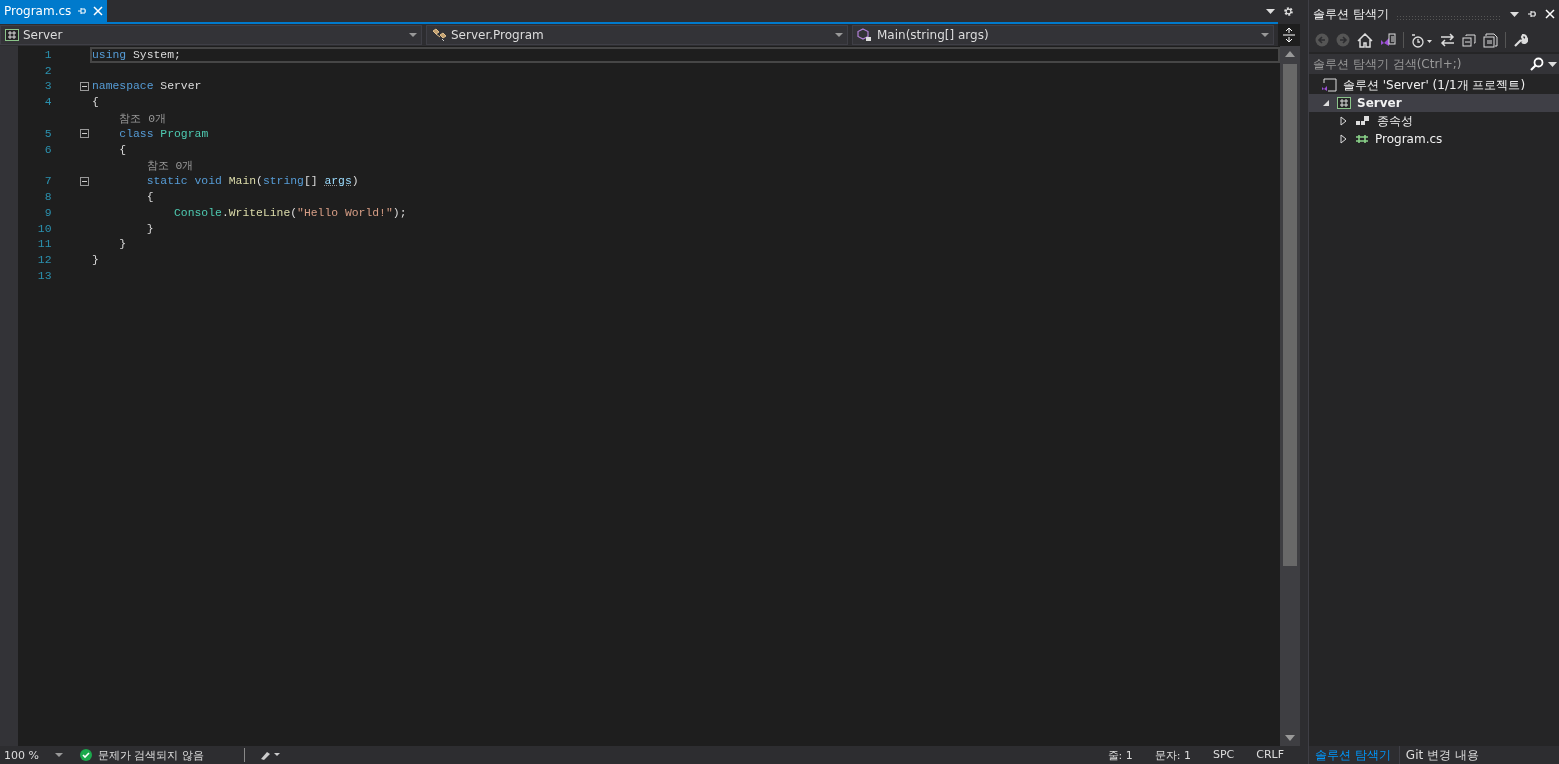 The image size is (1559, 764). What do you see at coordinates (1172, 755) in the screenshot?
I see `column-indicator: 문자: 1` at bounding box center [1172, 755].